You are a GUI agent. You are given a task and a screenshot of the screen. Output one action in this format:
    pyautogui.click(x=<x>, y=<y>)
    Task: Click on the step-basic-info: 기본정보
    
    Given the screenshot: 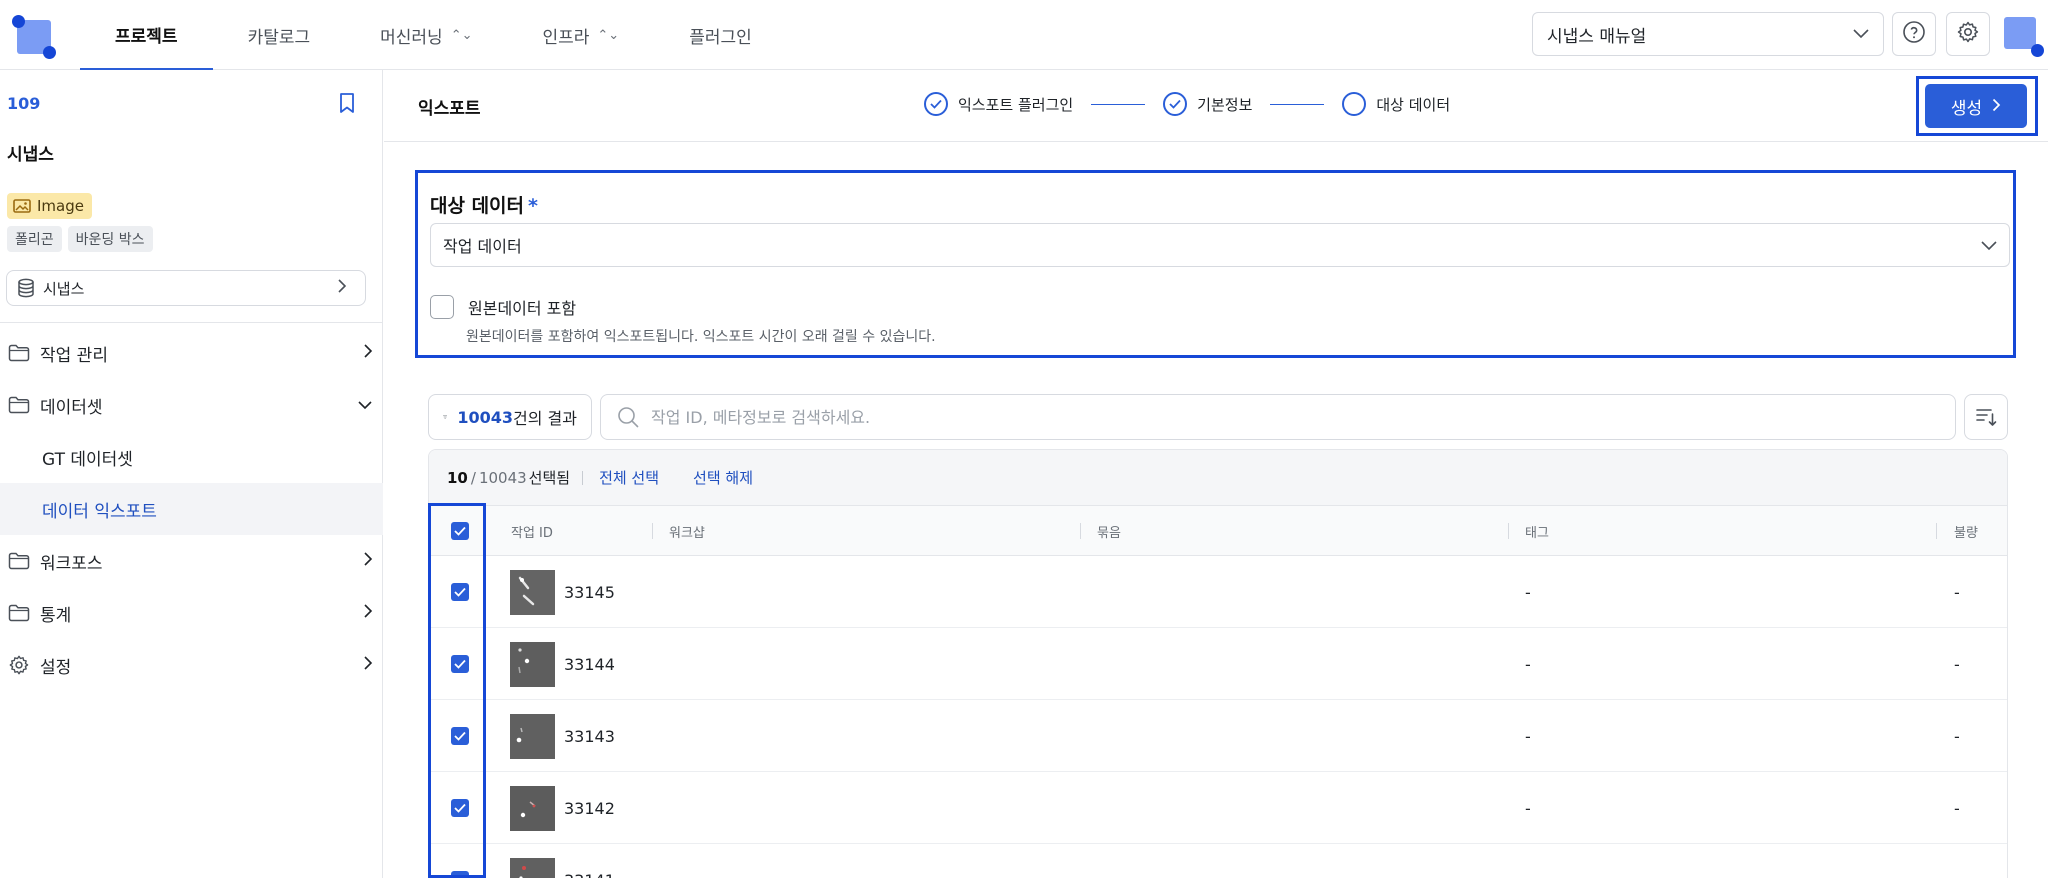 What is the action you would take?
    pyautogui.click(x=1207, y=104)
    